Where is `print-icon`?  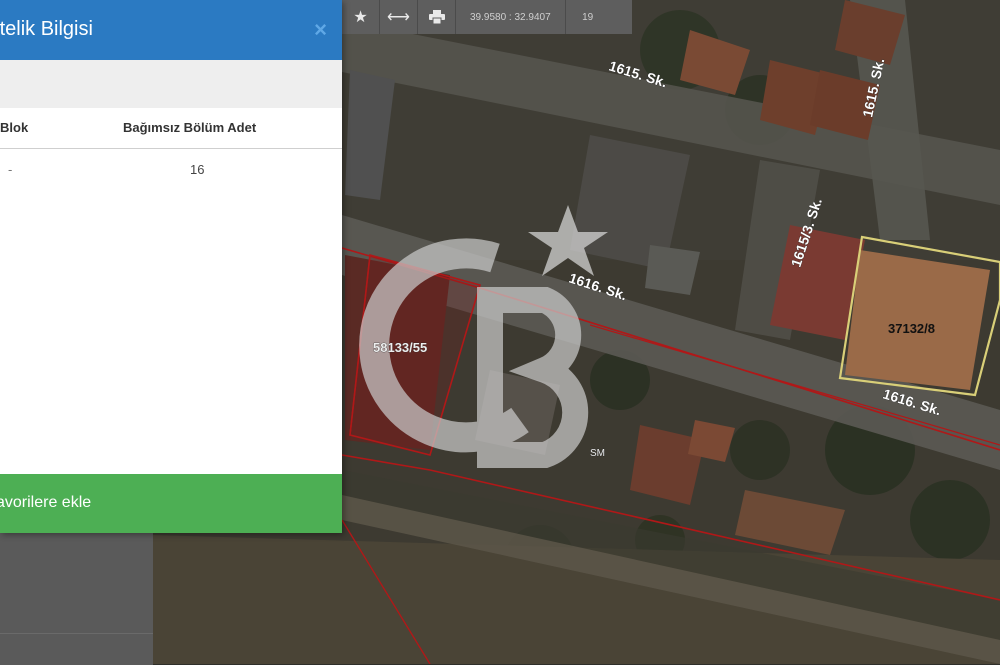
print-icon is located at coordinates (437, 17).